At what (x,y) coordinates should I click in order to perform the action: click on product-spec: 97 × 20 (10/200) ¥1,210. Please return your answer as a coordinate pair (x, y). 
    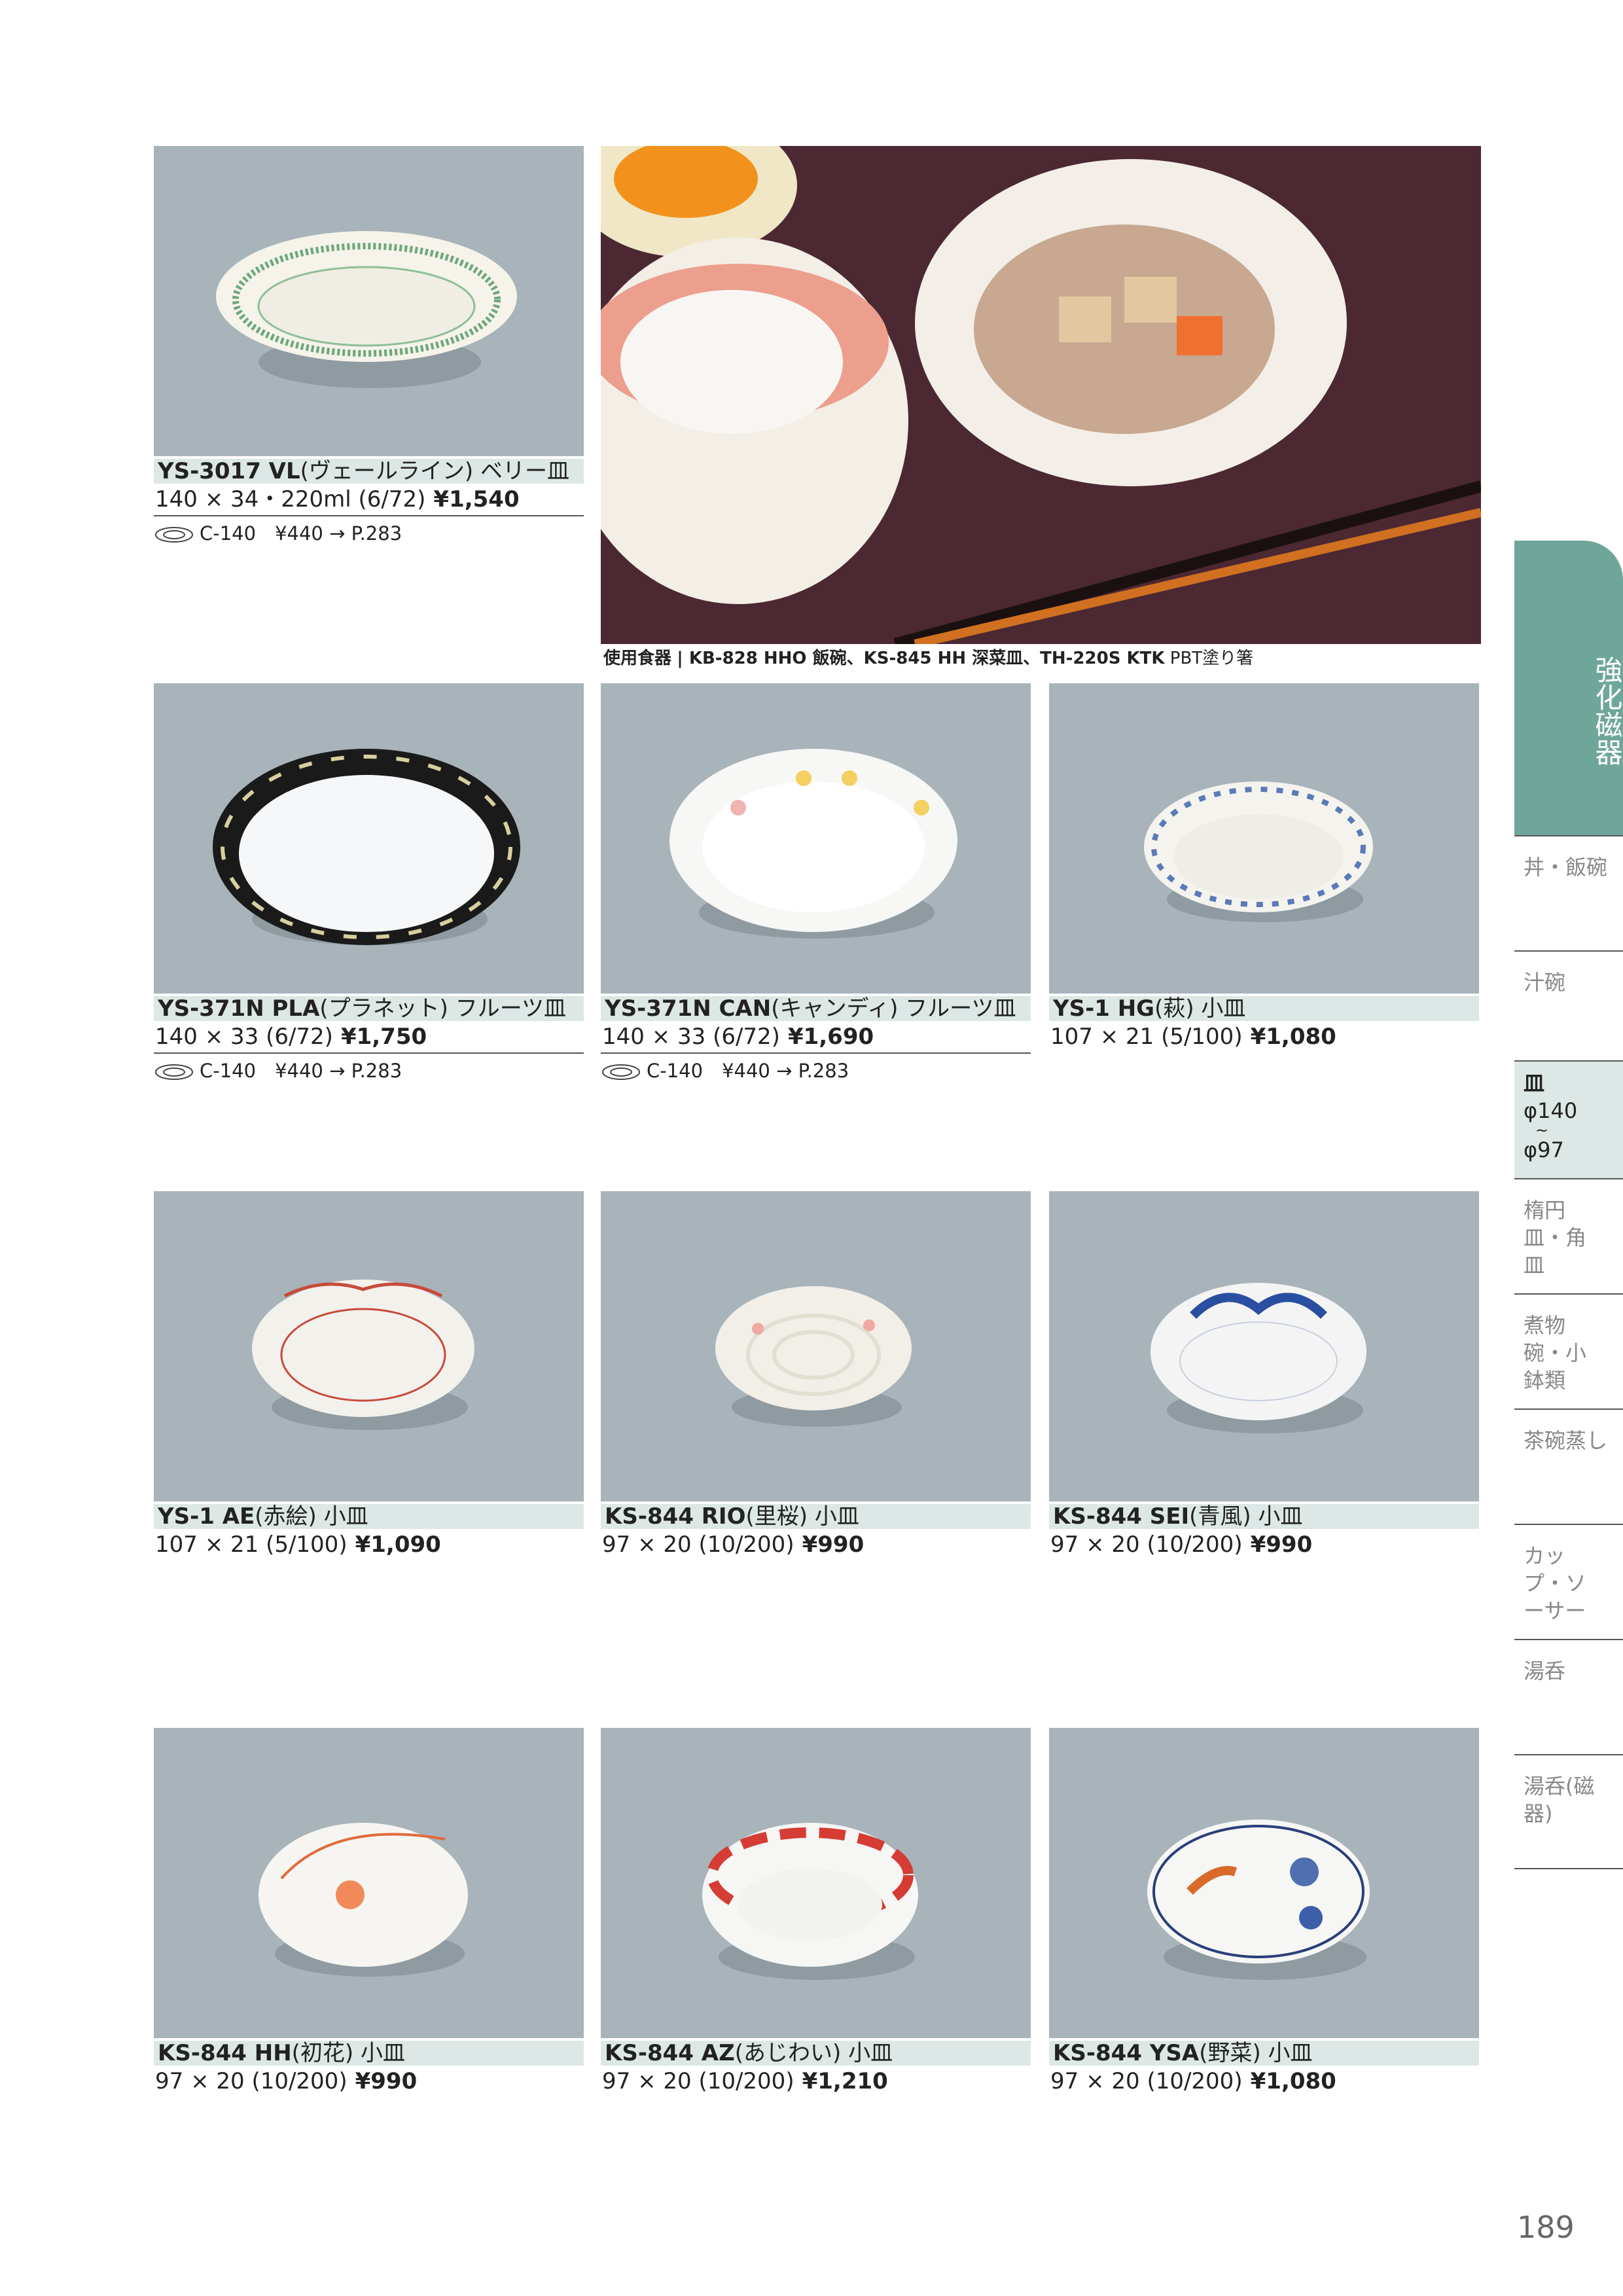
    Looking at the image, I should click on (745, 2081).